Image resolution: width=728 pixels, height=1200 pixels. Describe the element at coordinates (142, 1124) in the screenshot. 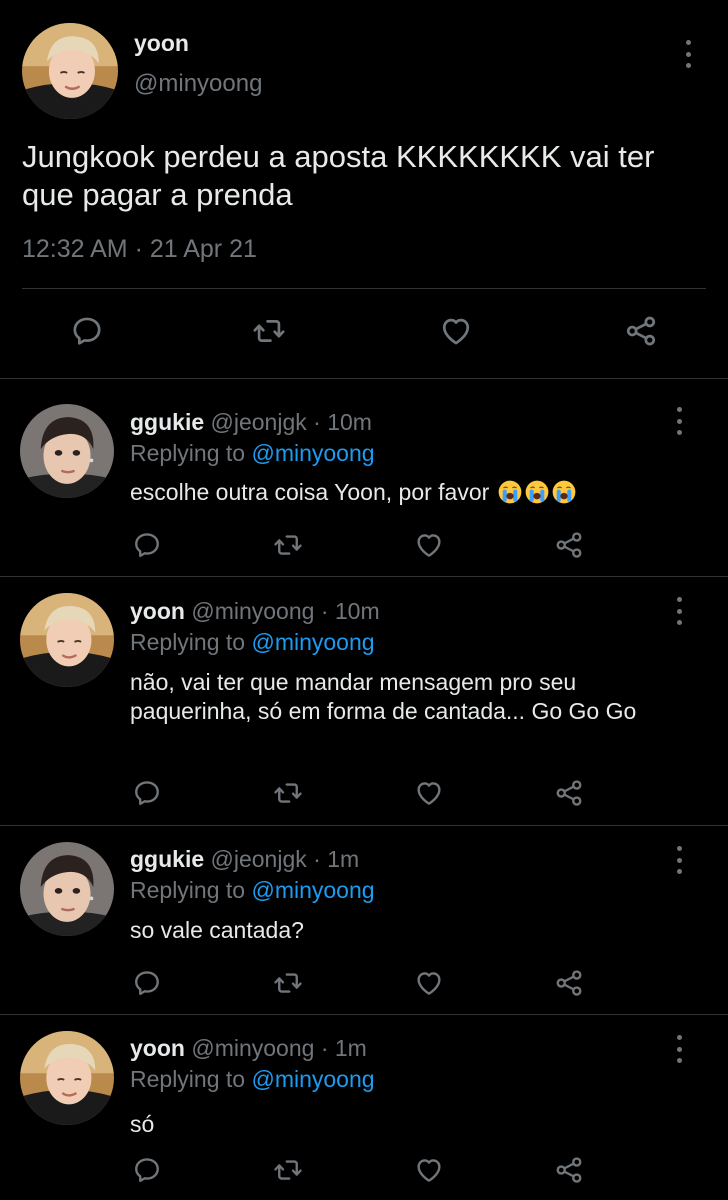

I see `reply-text: só` at that location.